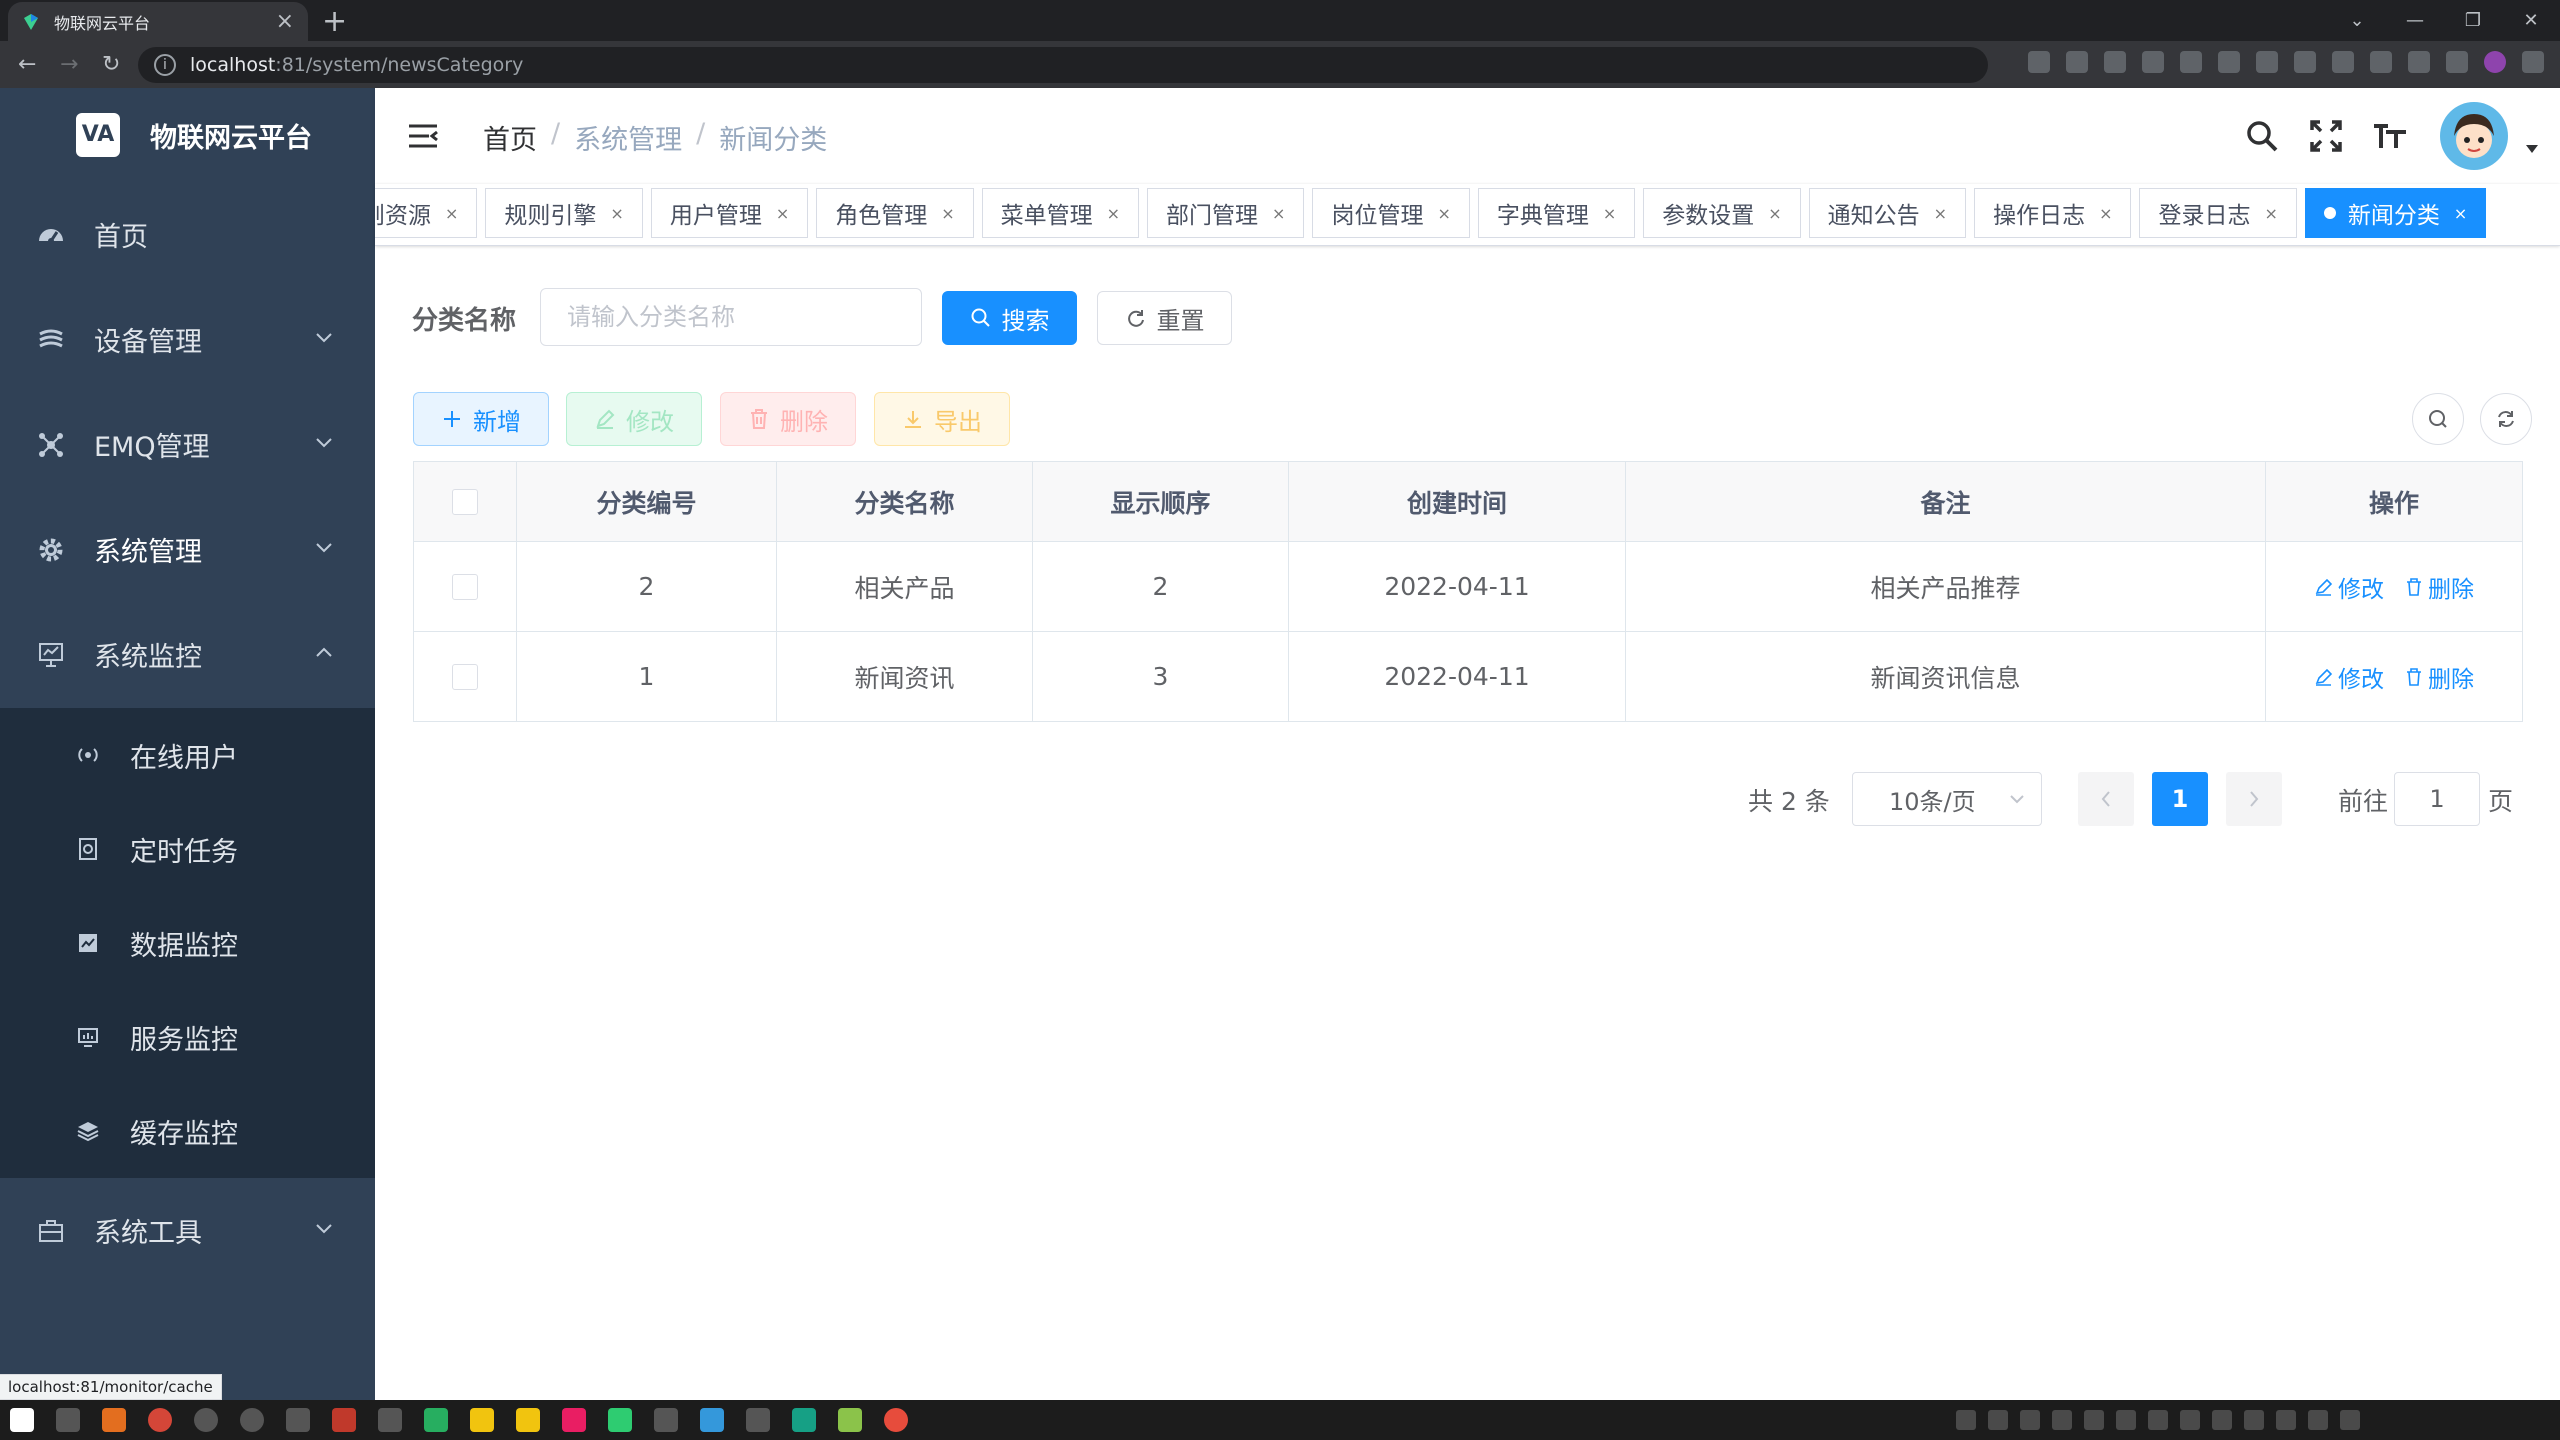 This screenshot has width=2560, height=1440. What do you see at coordinates (2495, 62) in the screenshot?
I see `profile-icon` at bounding box center [2495, 62].